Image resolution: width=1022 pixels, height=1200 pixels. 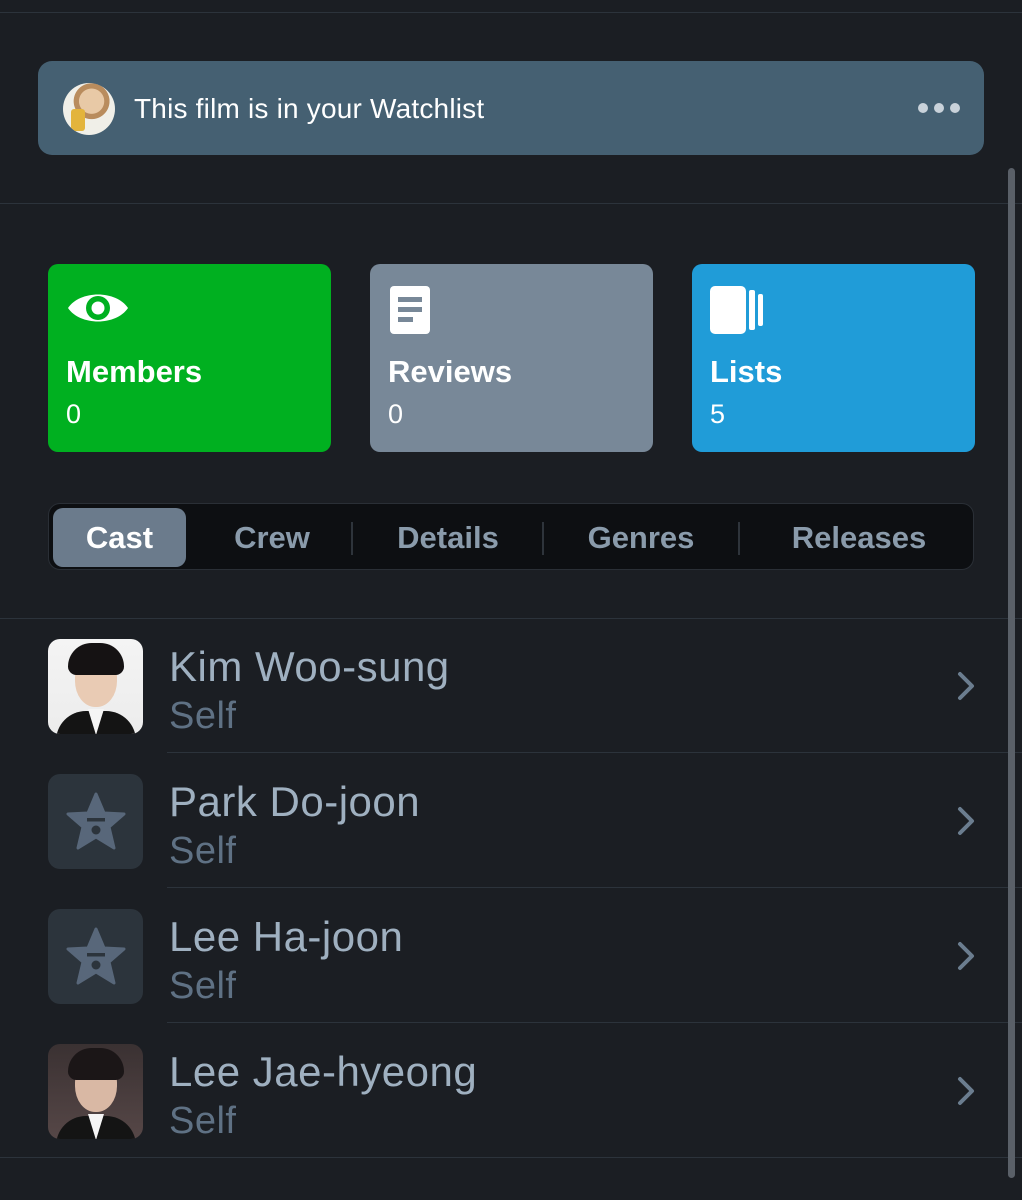 I want to click on lists-icon, so click(x=736, y=310).